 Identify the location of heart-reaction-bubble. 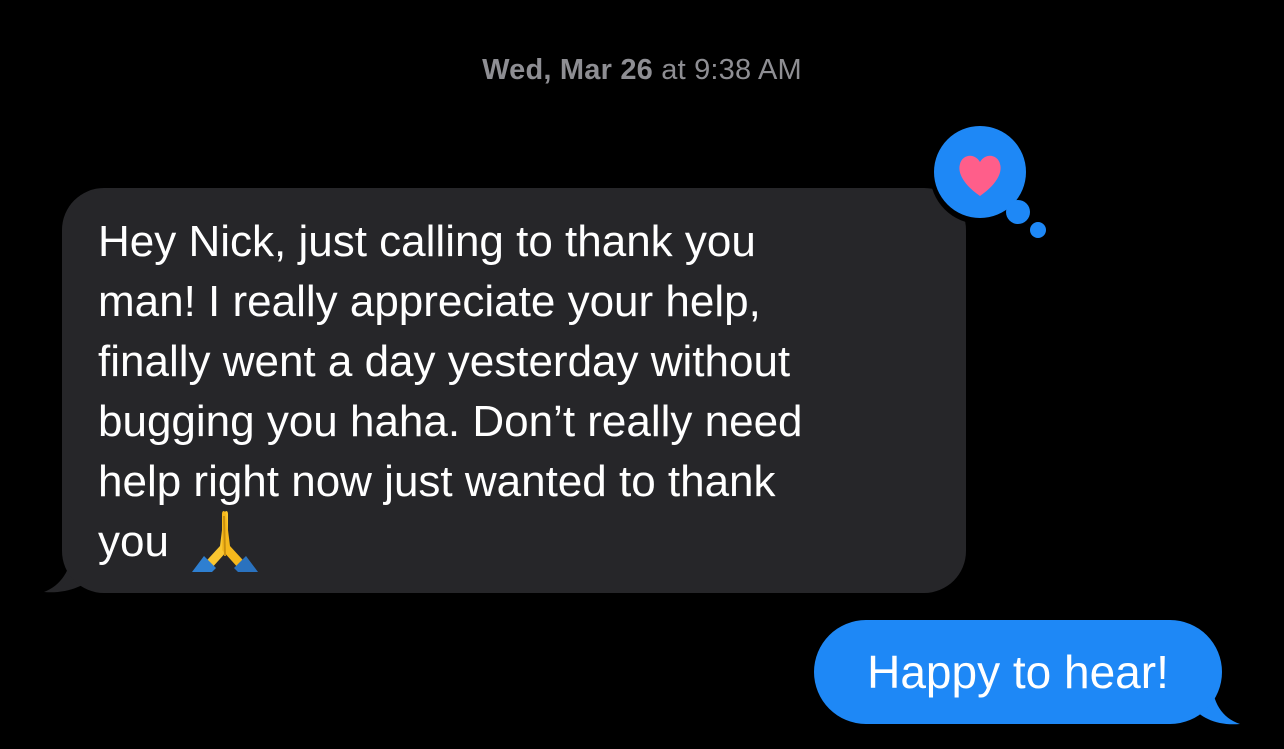
(980, 174).